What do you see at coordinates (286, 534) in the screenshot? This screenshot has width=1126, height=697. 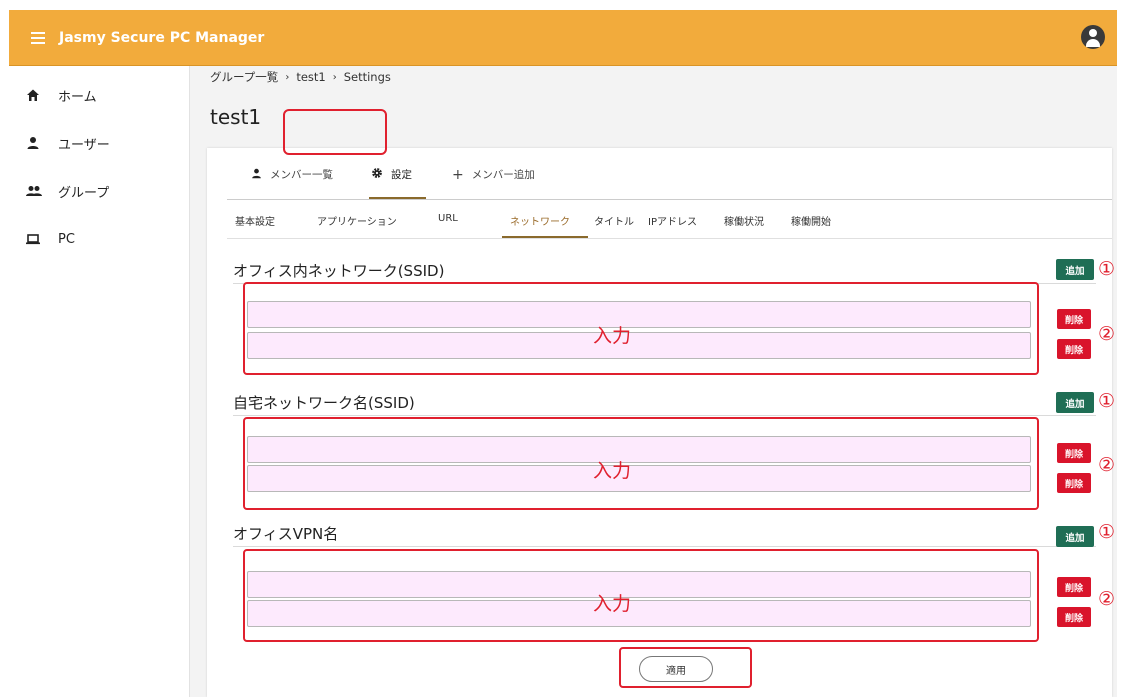 I see `section-title-office-vpn: オフィスVPN名` at bounding box center [286, 534].